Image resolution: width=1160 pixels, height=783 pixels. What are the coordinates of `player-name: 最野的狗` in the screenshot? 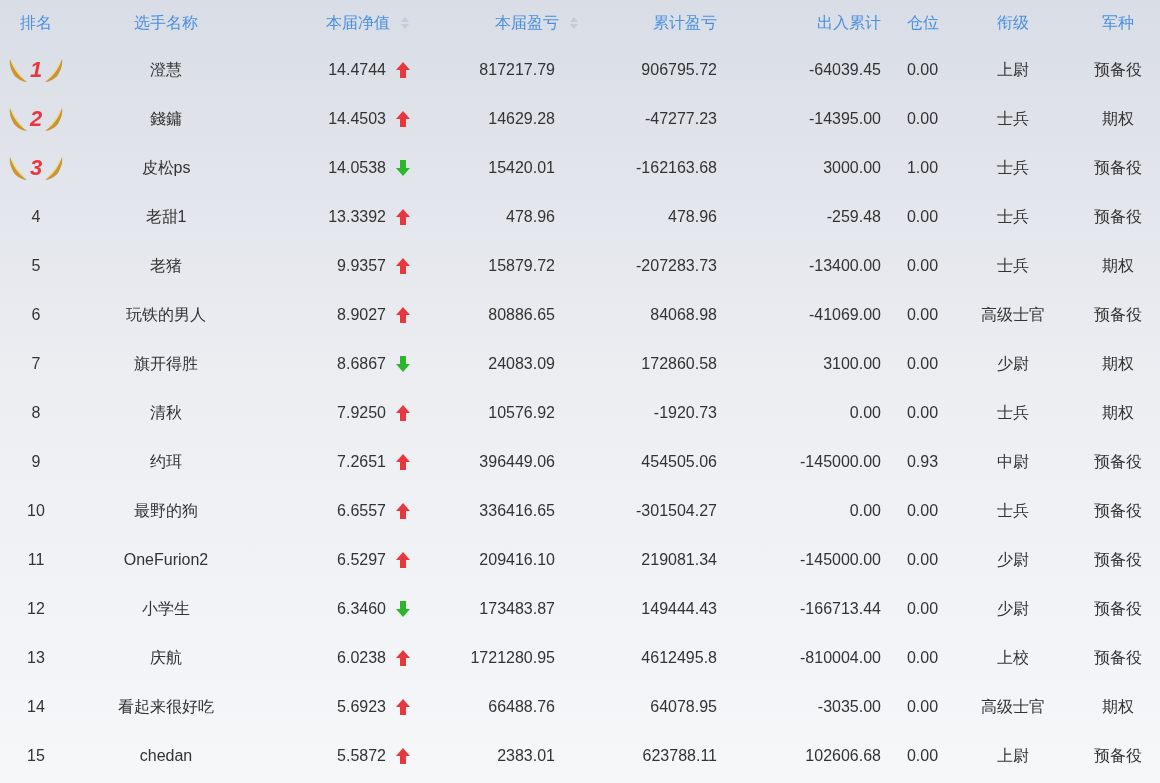 It's located at (166, 510).